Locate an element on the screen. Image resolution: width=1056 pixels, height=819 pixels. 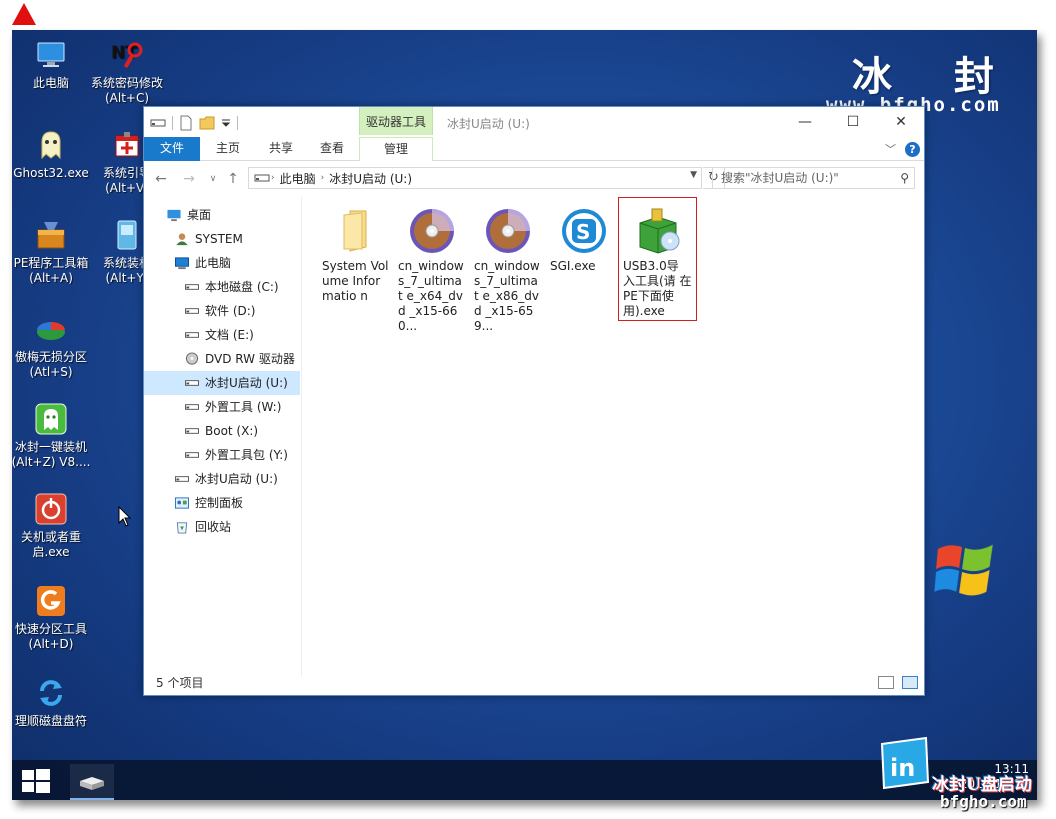
computer-icon is located at coordinates (51, 54).